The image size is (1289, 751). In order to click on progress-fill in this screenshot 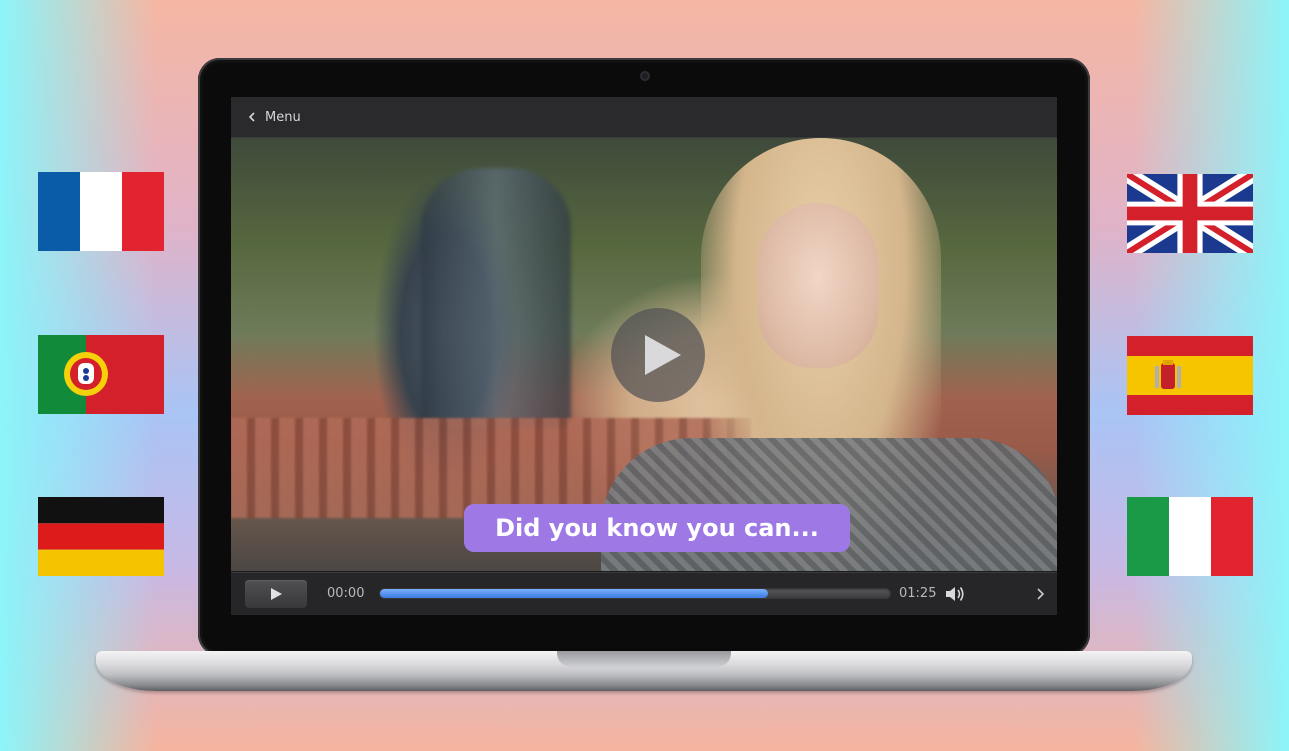, I will do `click(574, 593)`.